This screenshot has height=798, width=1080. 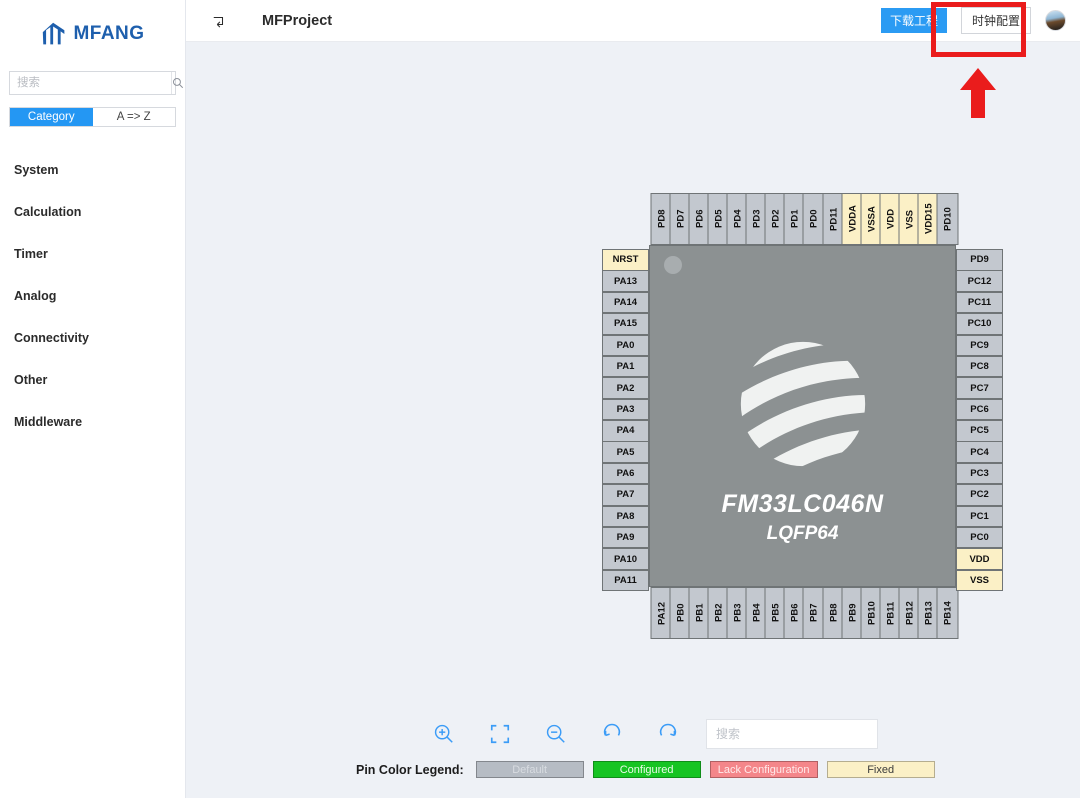 I want to click on page-title: MFProject, so click(x=297, y=20).